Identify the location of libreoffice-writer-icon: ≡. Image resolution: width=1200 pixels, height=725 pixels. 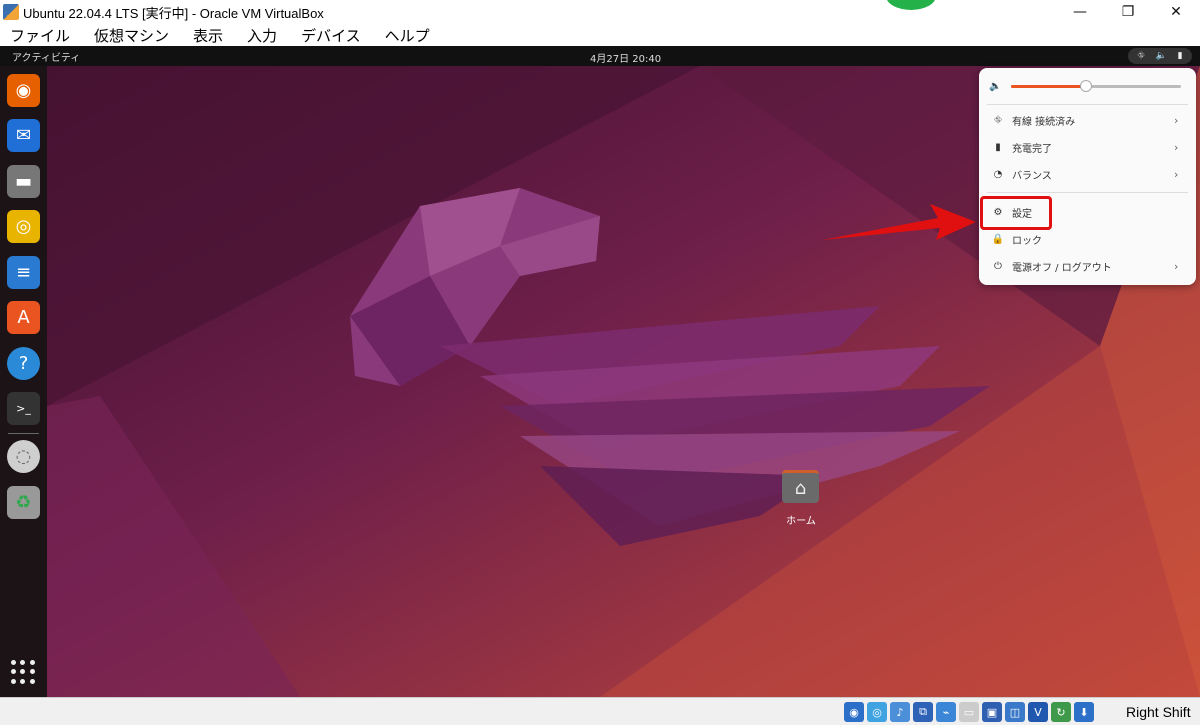
(23, 272).